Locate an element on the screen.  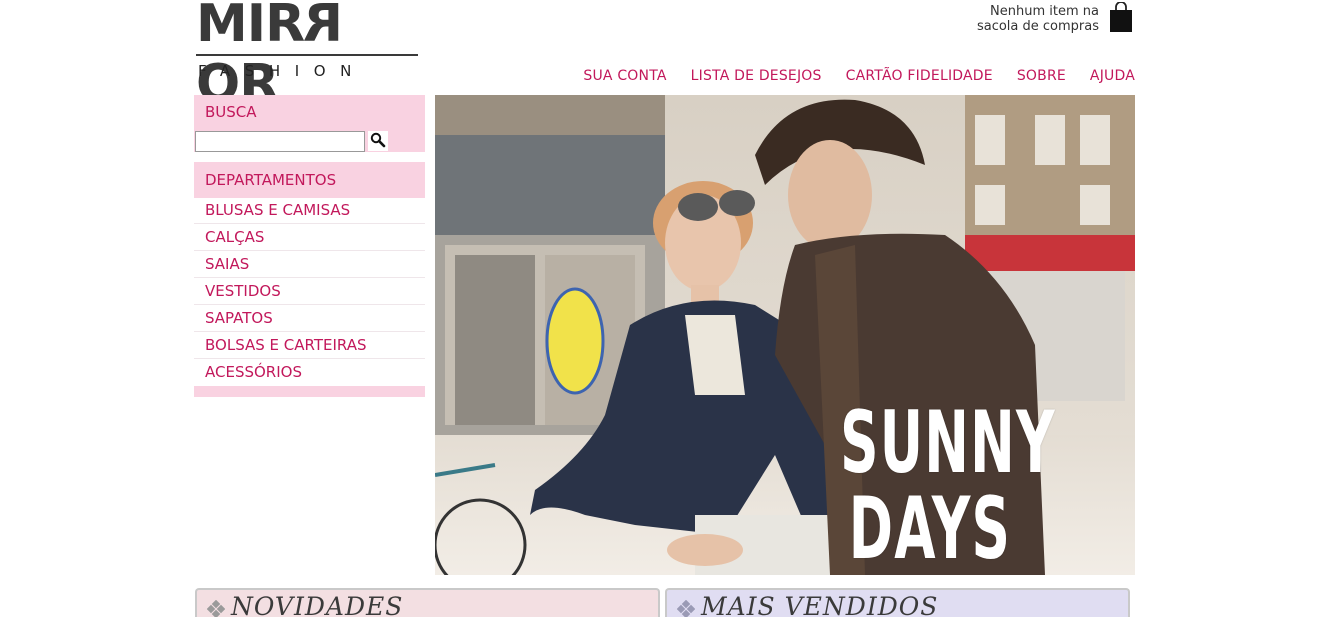
section-novidades-title: NOVIDADES is located at coordinates (317, 604).